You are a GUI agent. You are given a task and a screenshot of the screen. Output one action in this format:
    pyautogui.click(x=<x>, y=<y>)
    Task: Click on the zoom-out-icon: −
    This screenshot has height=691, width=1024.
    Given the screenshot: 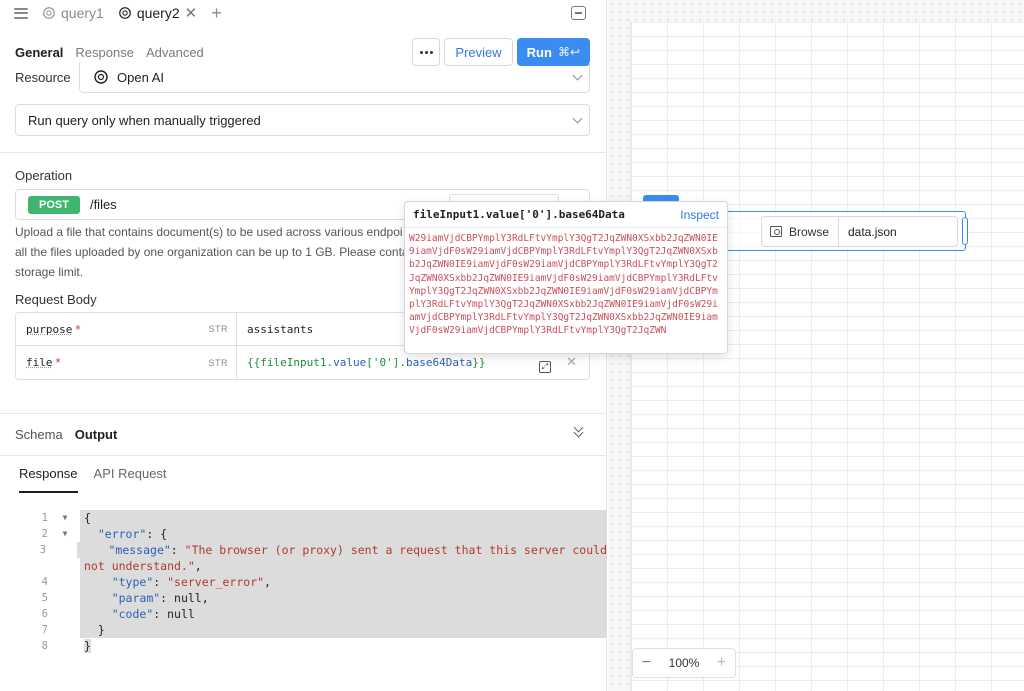 What is the action you would take?
    pyautogui.click(x=646, y=663)
    